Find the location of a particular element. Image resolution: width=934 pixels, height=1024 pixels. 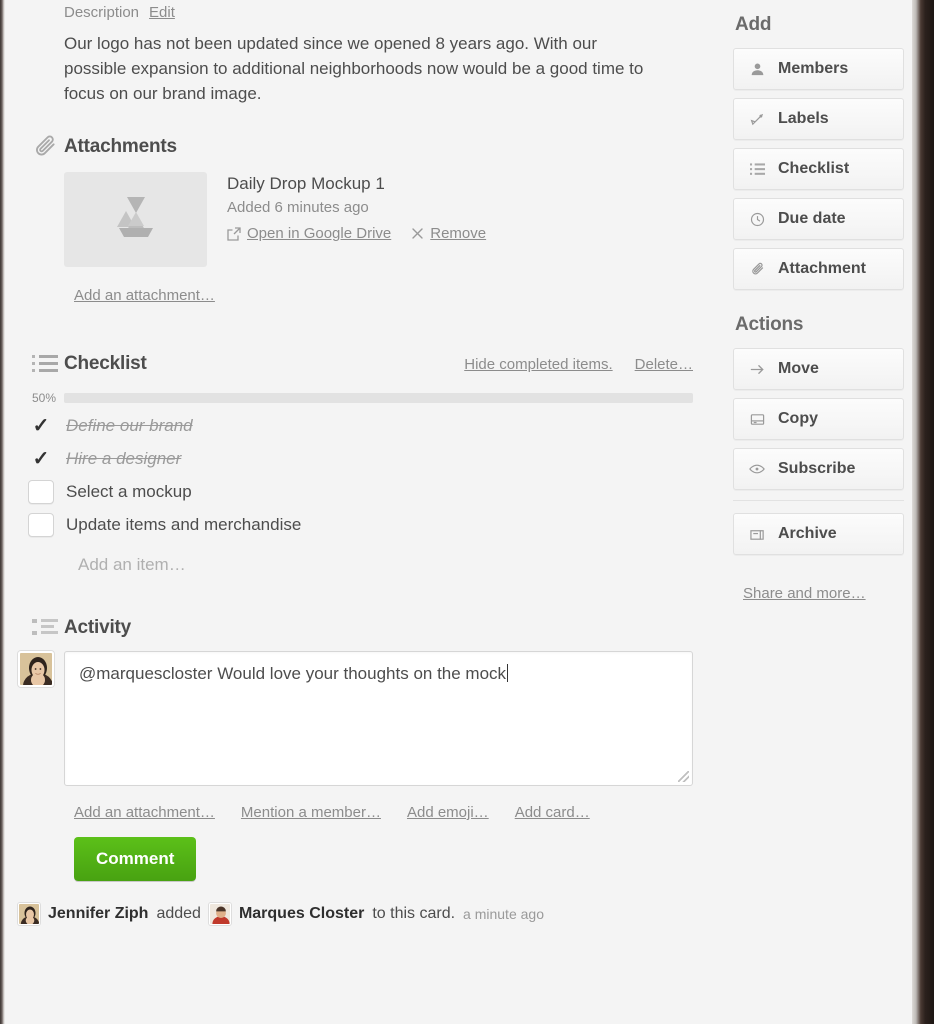

sidebar-item-label: Due date is located at coordinates (812, 218).